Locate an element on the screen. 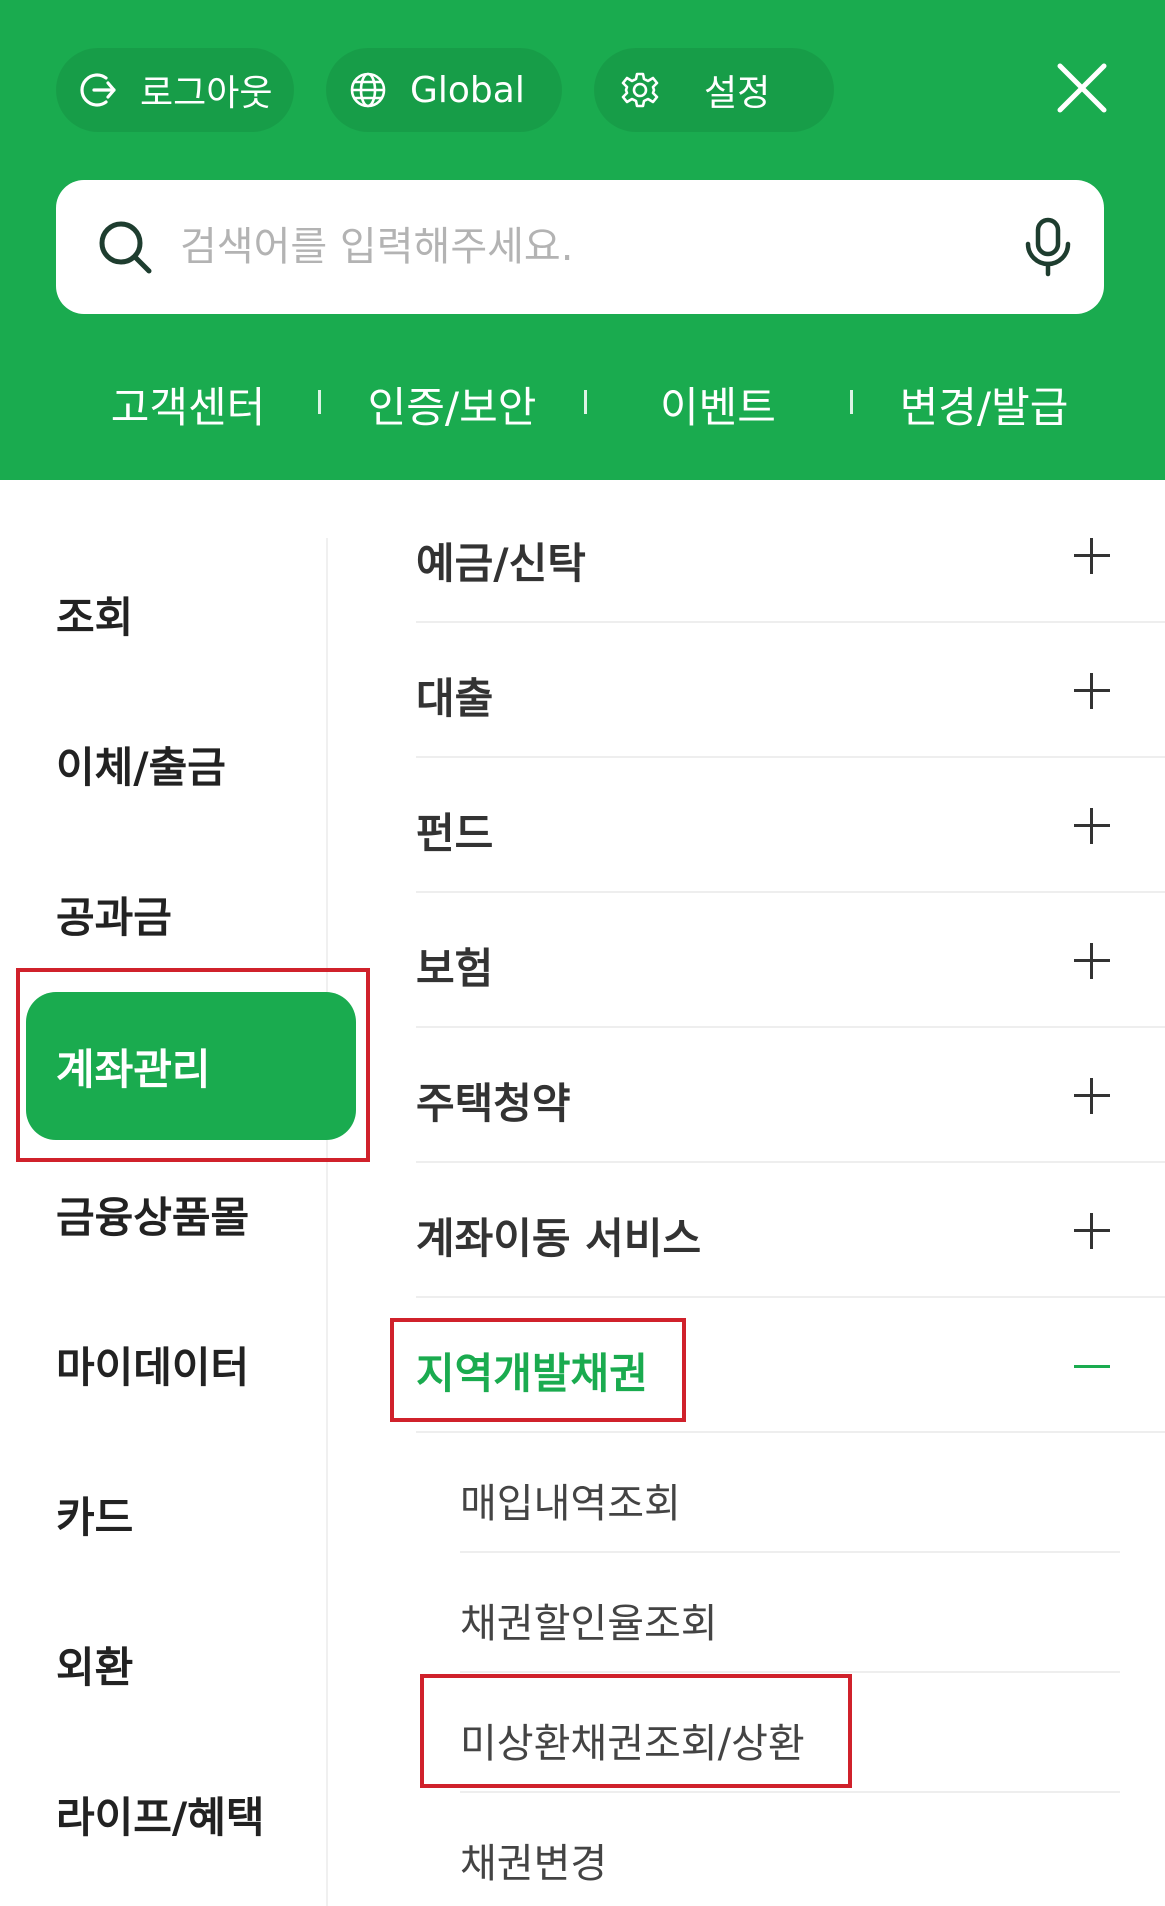 This screenshot has width=1165, height=1906. menu-row-deposit-trust: 예금/신탁 is located at coordinates (790, 555).